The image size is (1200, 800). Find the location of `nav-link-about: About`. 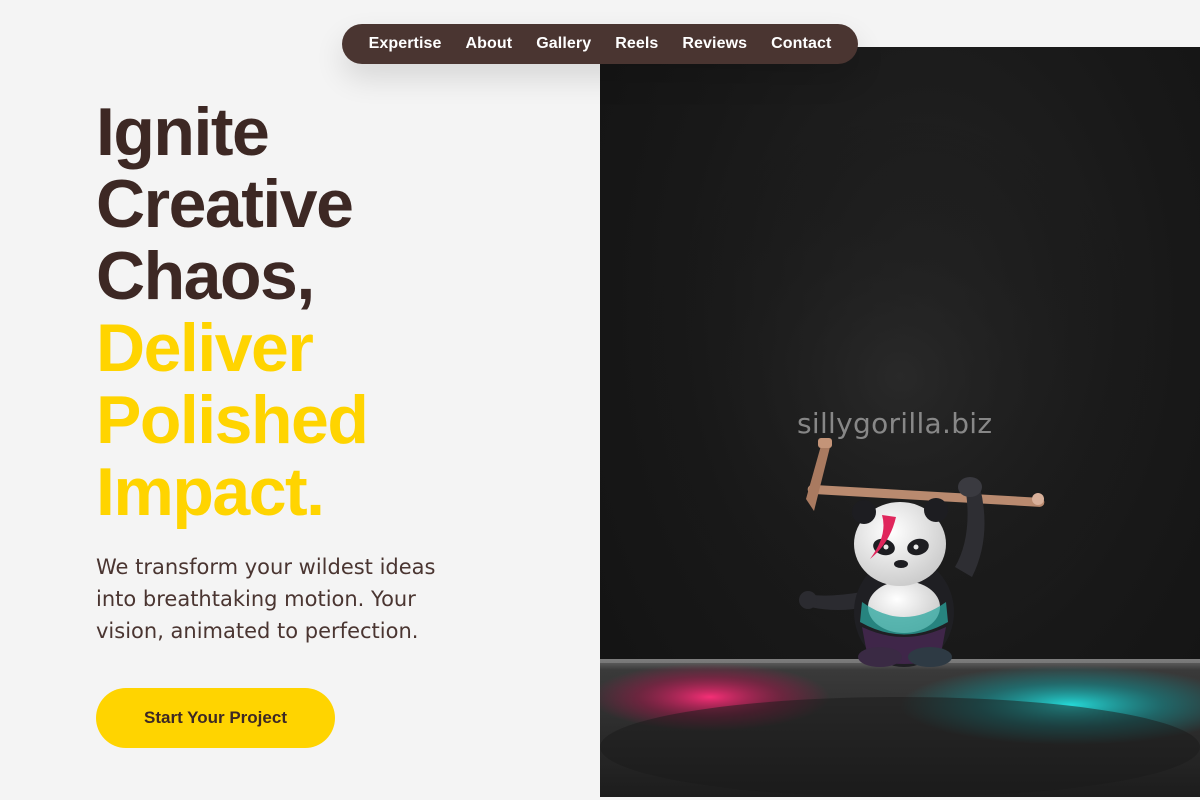

nav-link-about: About is located at coordinates (489, 44).